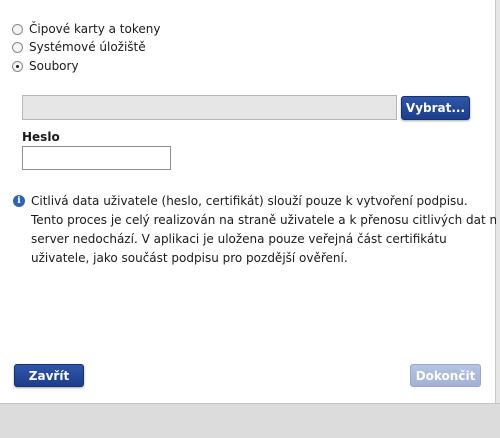 This screenshot has width=500, height=438. What do you see at coordinates (87, 47) in the screenshot?
I see `radio-label-system-store: Systémové úložiště` at bounding box center [87, 47].